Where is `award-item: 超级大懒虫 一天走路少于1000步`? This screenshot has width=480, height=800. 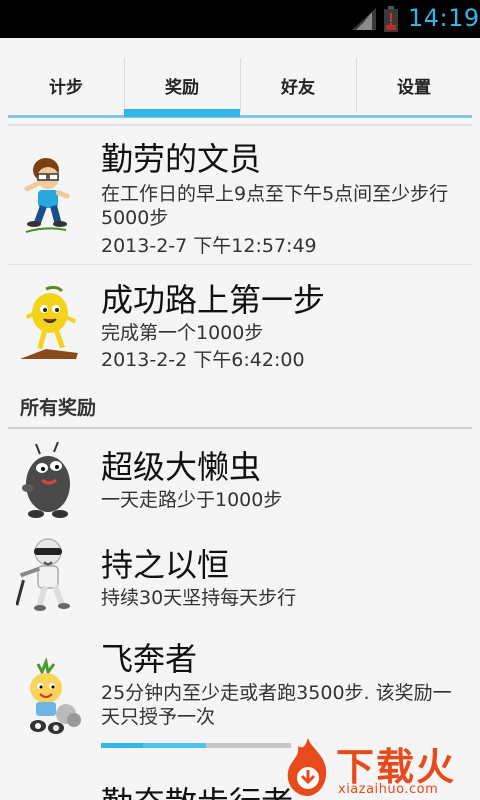
award-item: 超级大懒虫 一天走路少于1000步 is located at coordinates (240, 476).